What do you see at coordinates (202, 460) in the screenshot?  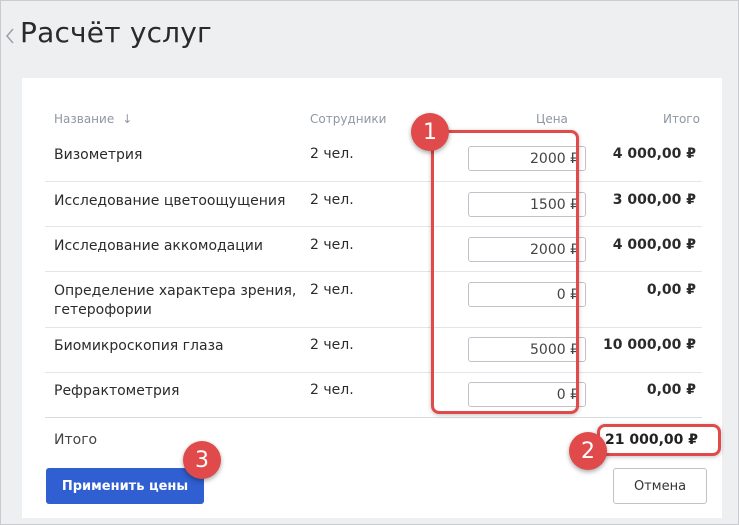 I see `annotation-badge-3: 3` at bounding box center [202, 460].